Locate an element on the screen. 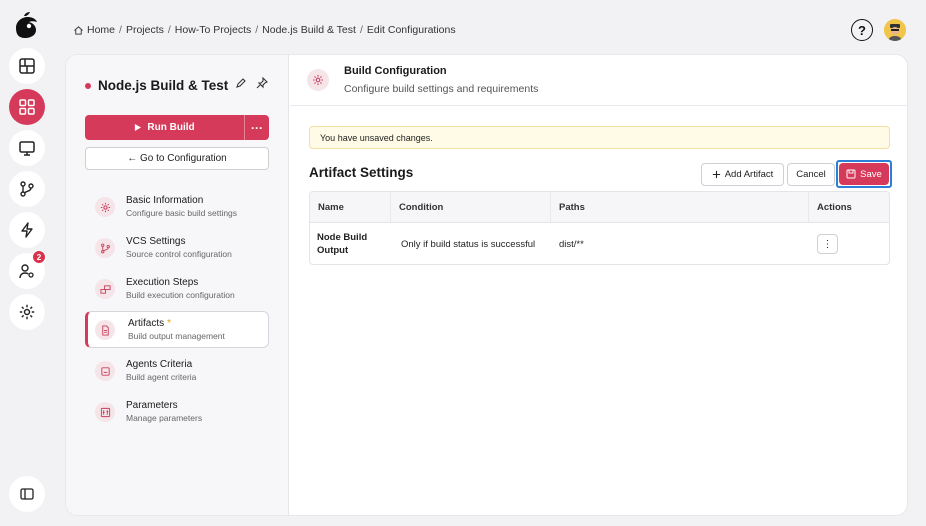  home-icon is located at coordinates (78, 30).